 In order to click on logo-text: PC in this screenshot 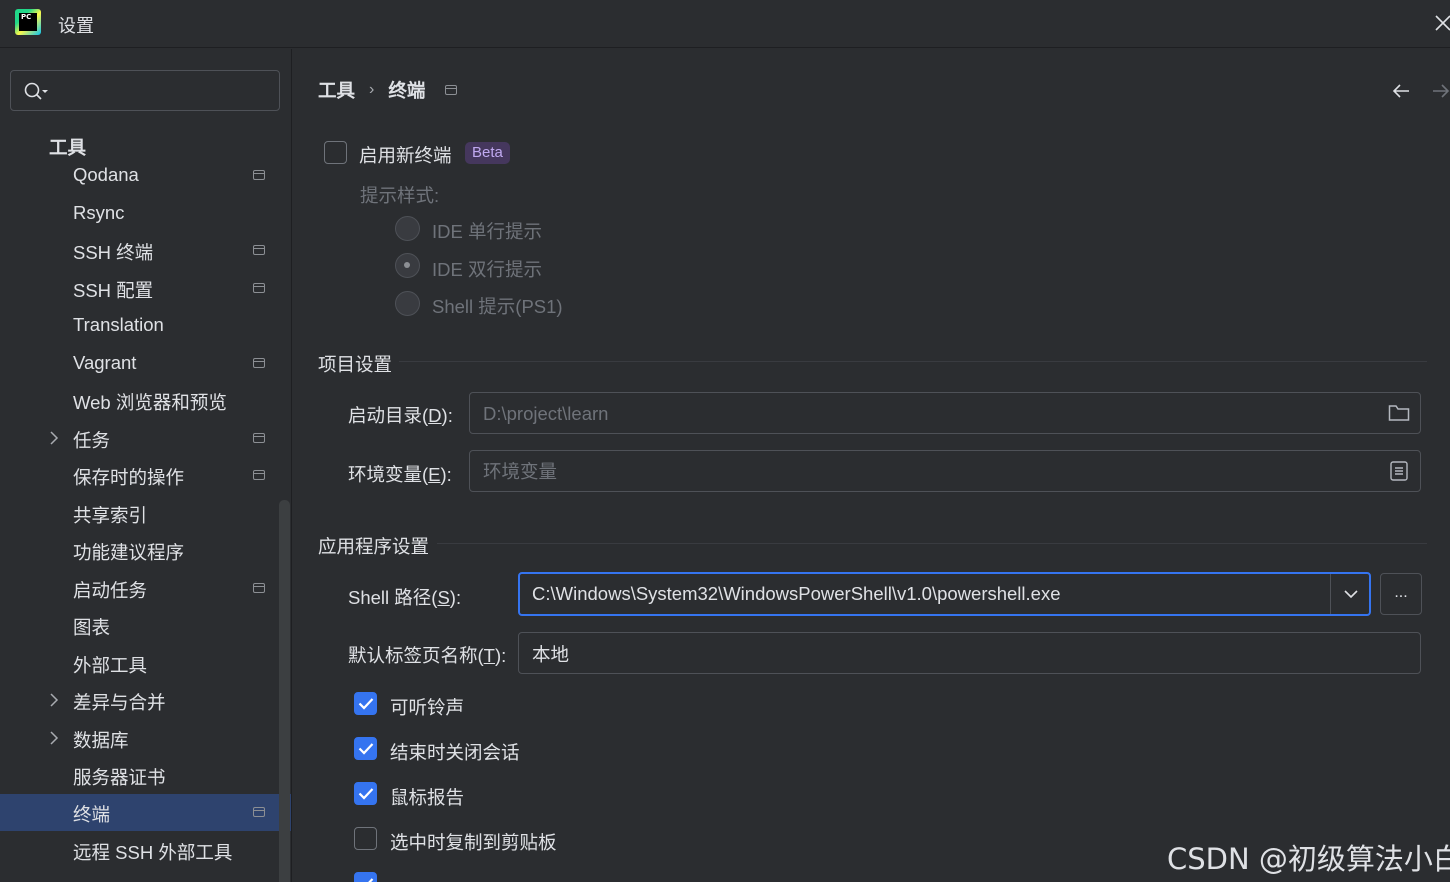, I will do `click(28, 22)`.